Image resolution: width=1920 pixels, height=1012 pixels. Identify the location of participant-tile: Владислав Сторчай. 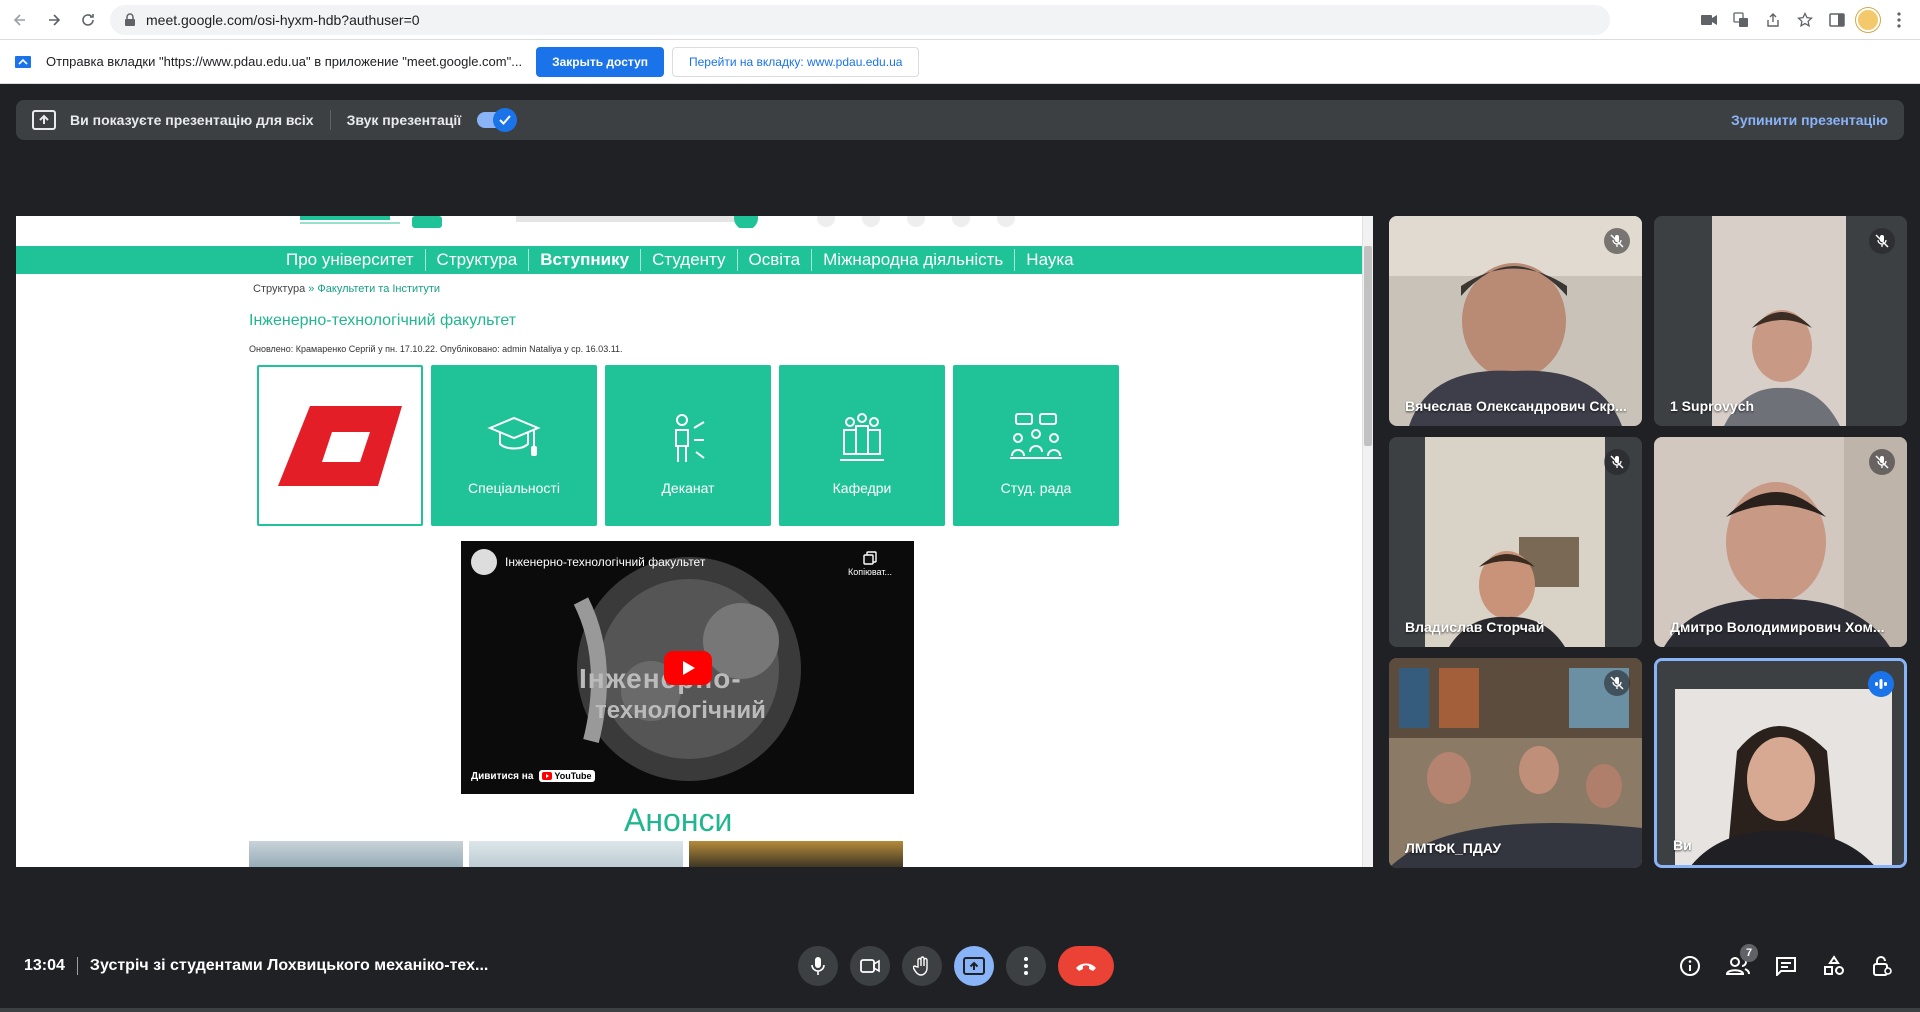
(1515, 542).